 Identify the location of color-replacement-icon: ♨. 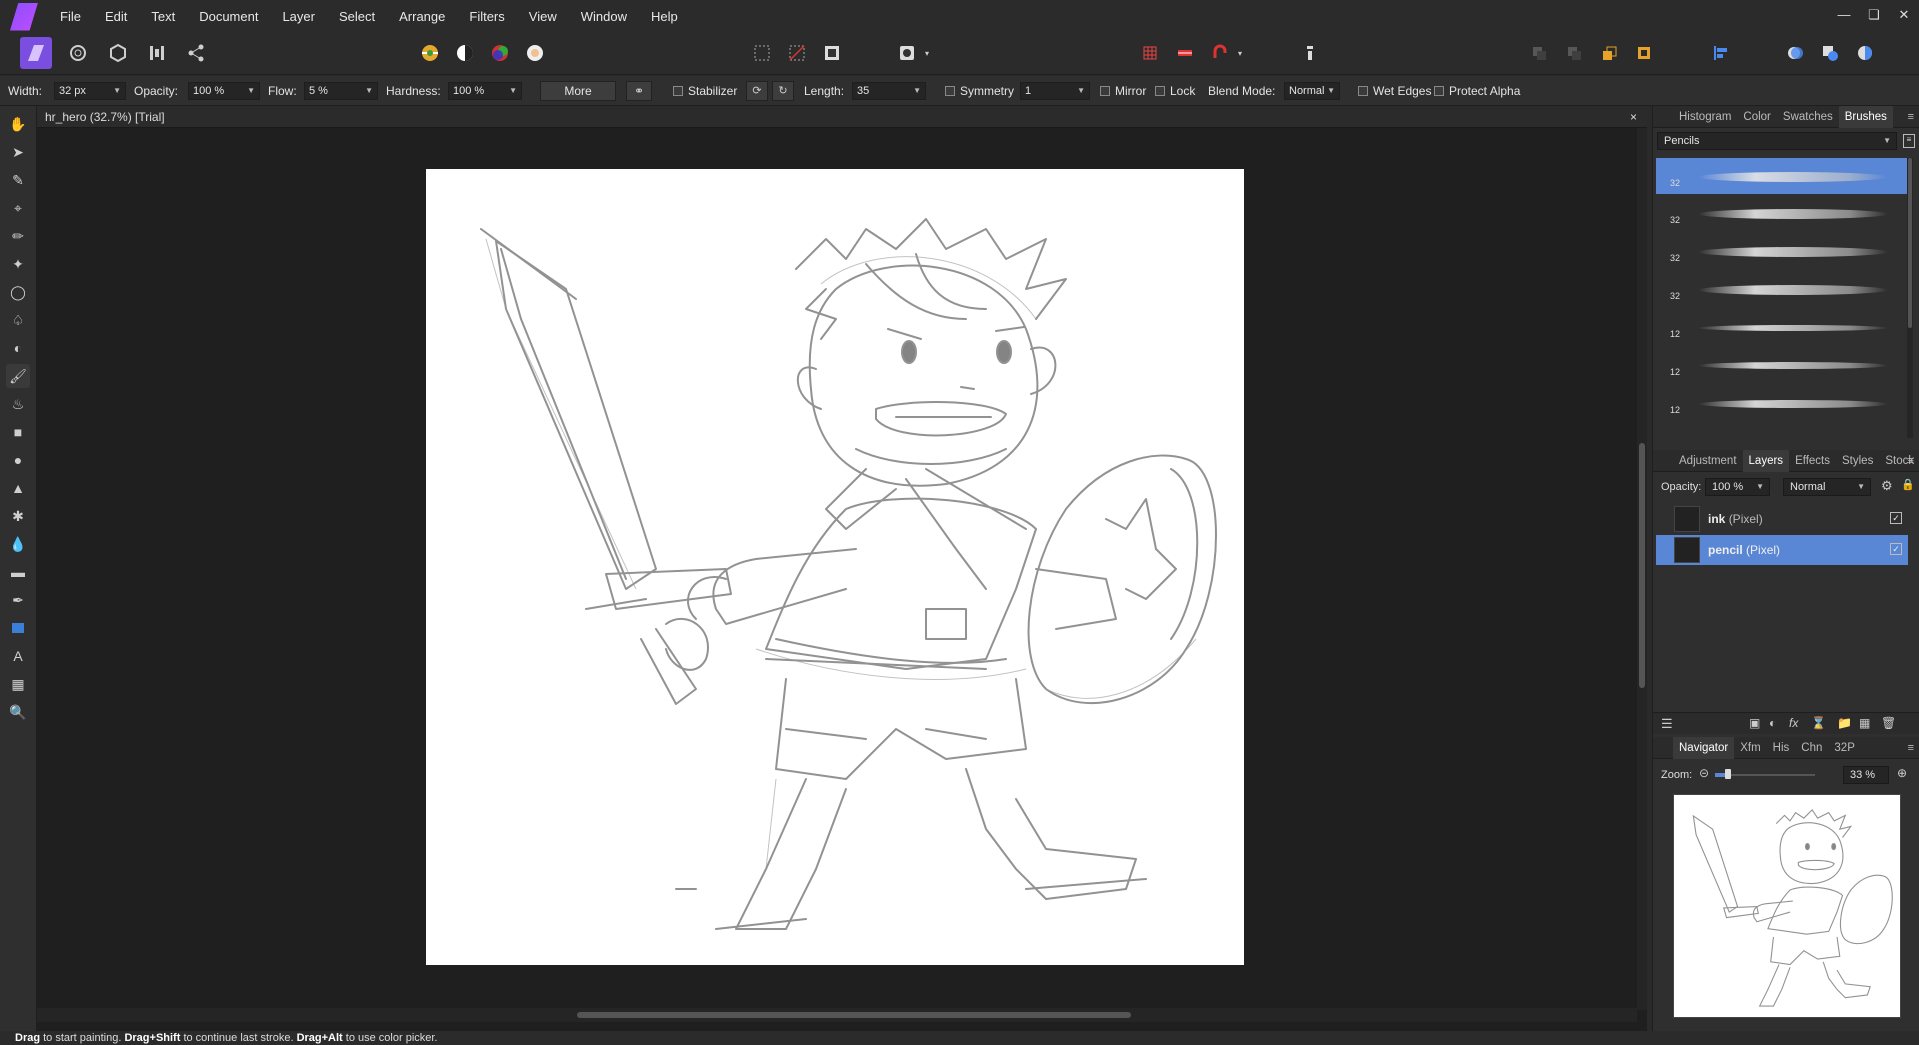
(18, 404).